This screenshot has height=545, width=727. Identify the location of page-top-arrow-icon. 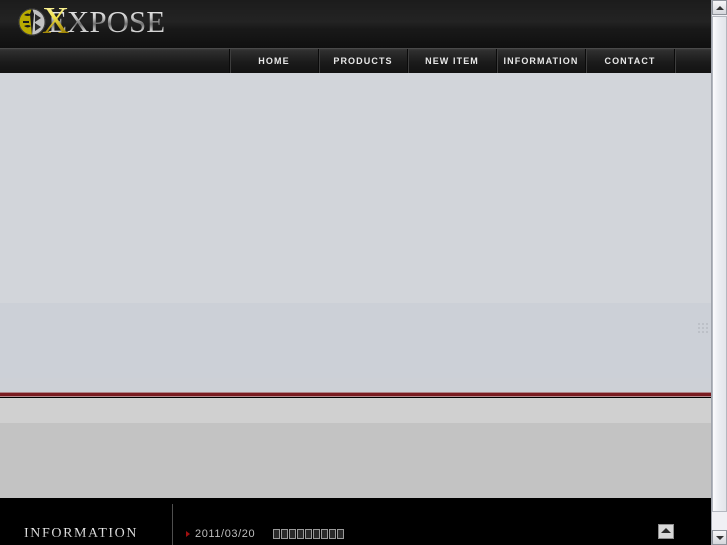
(666, 530).